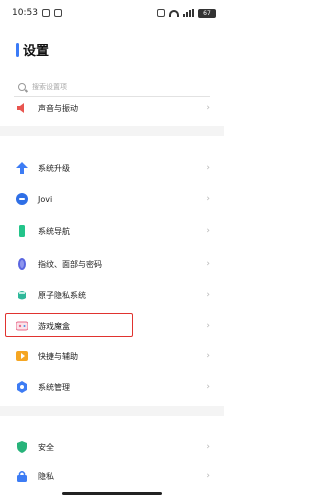  Describe the element at coordinates (22, 231) in the screenshot. I see `navigation-phone-icon` at that location.